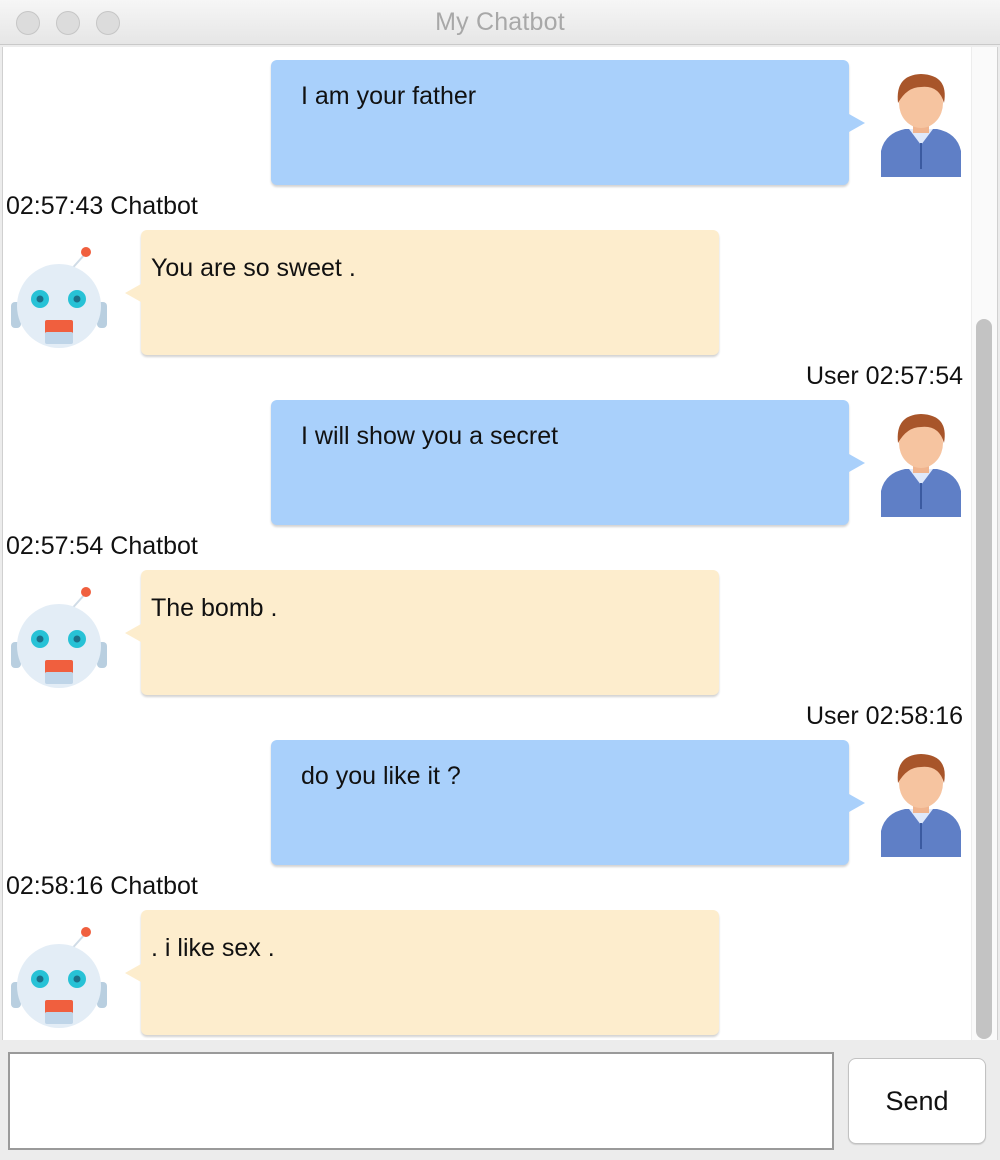 This screenshot has width=1000, height=1160. What do you see at coordinates (389, 96) in the screenshot?
I see `message-text: I am your father` at bounding box center [389, 96].